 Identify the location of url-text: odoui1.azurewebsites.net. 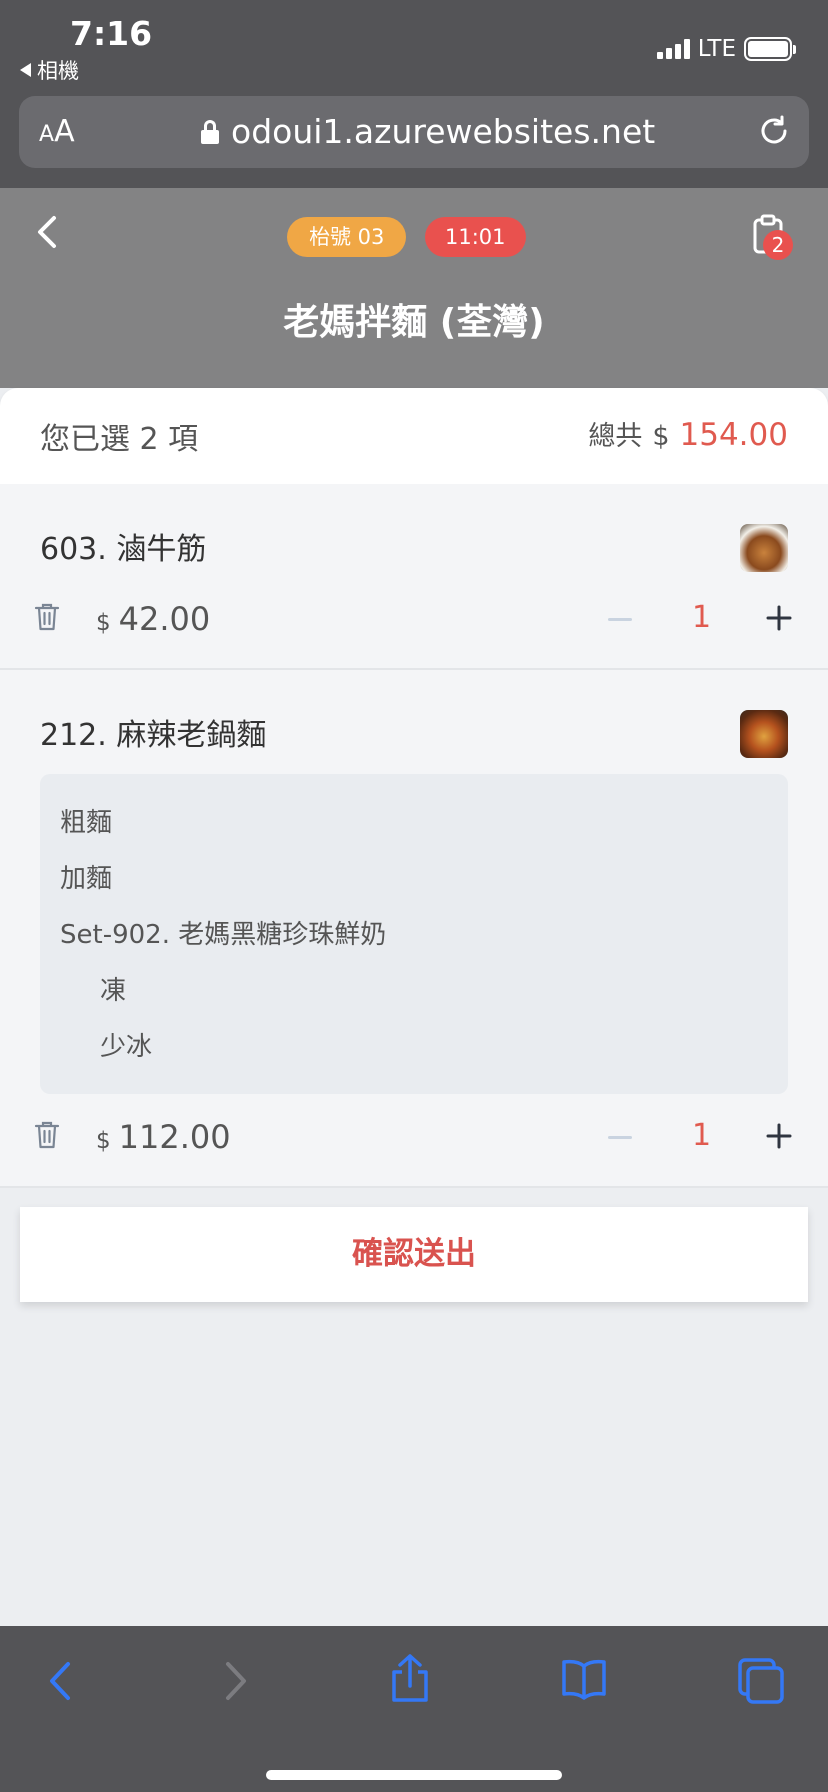
(443, 131).